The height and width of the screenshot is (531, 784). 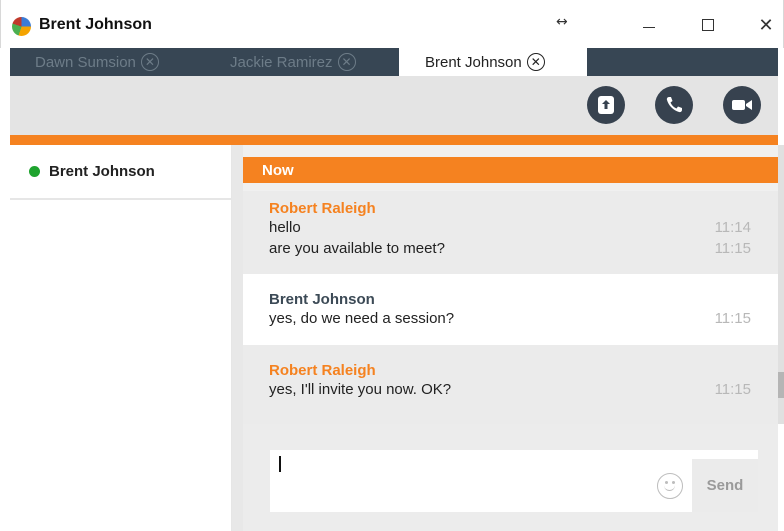 I want to click on minimize-icon, so click(x=649, y=27).